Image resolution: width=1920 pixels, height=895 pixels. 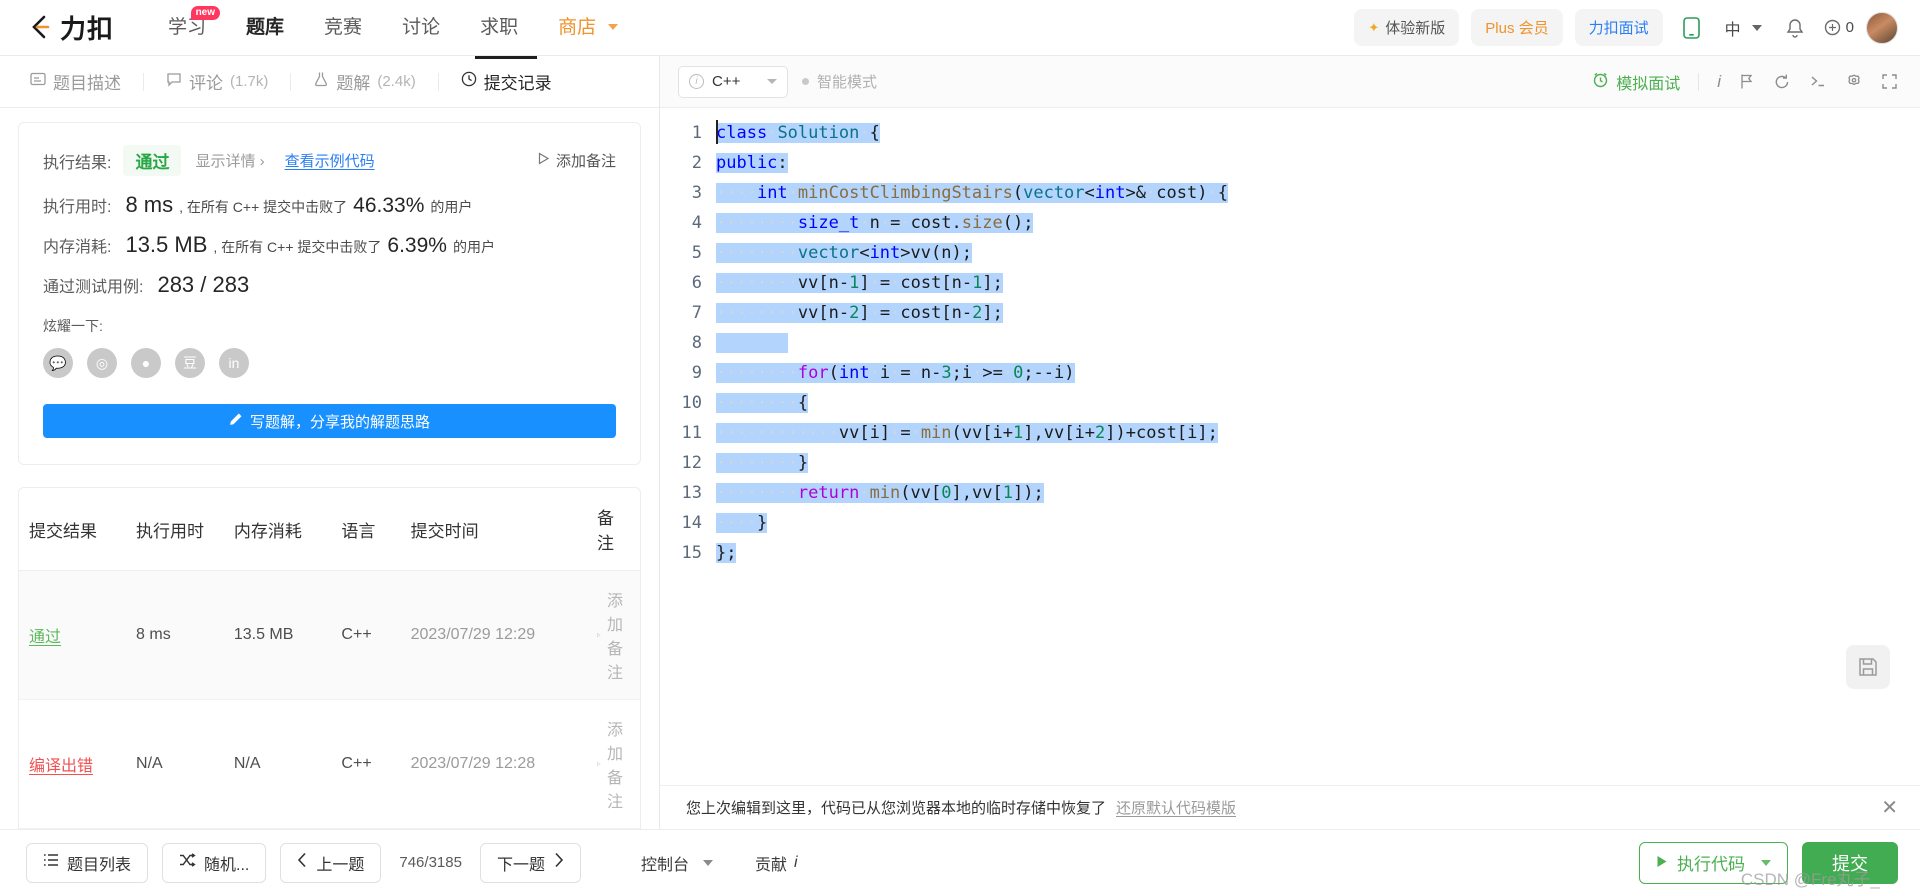 I want to click on fullscreen-icon, so click(x=1889, y=81).